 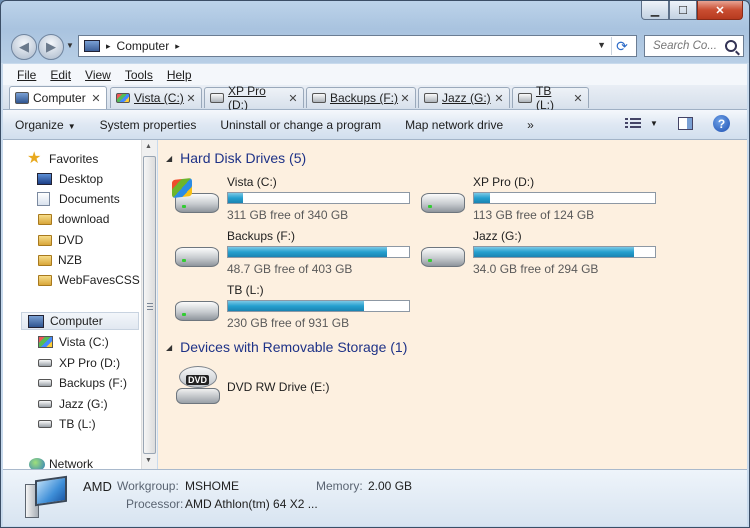 I want to click on forward-arrow-icon: ▶, so click(x=51, y=46).